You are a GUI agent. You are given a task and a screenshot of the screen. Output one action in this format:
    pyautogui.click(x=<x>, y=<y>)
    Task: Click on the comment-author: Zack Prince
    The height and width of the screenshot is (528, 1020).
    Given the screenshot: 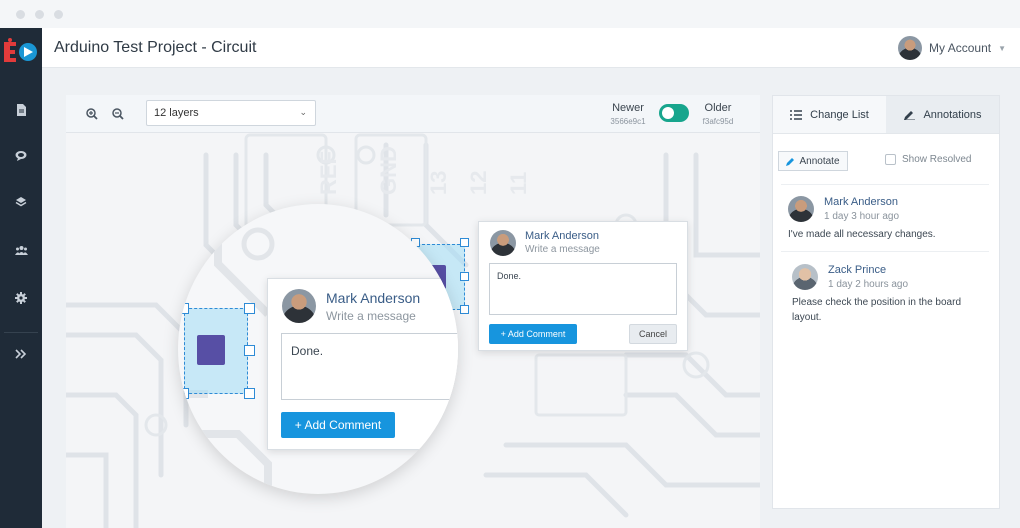 What is the action you would take?
    pyautogui.click(x=857, y=270)
    